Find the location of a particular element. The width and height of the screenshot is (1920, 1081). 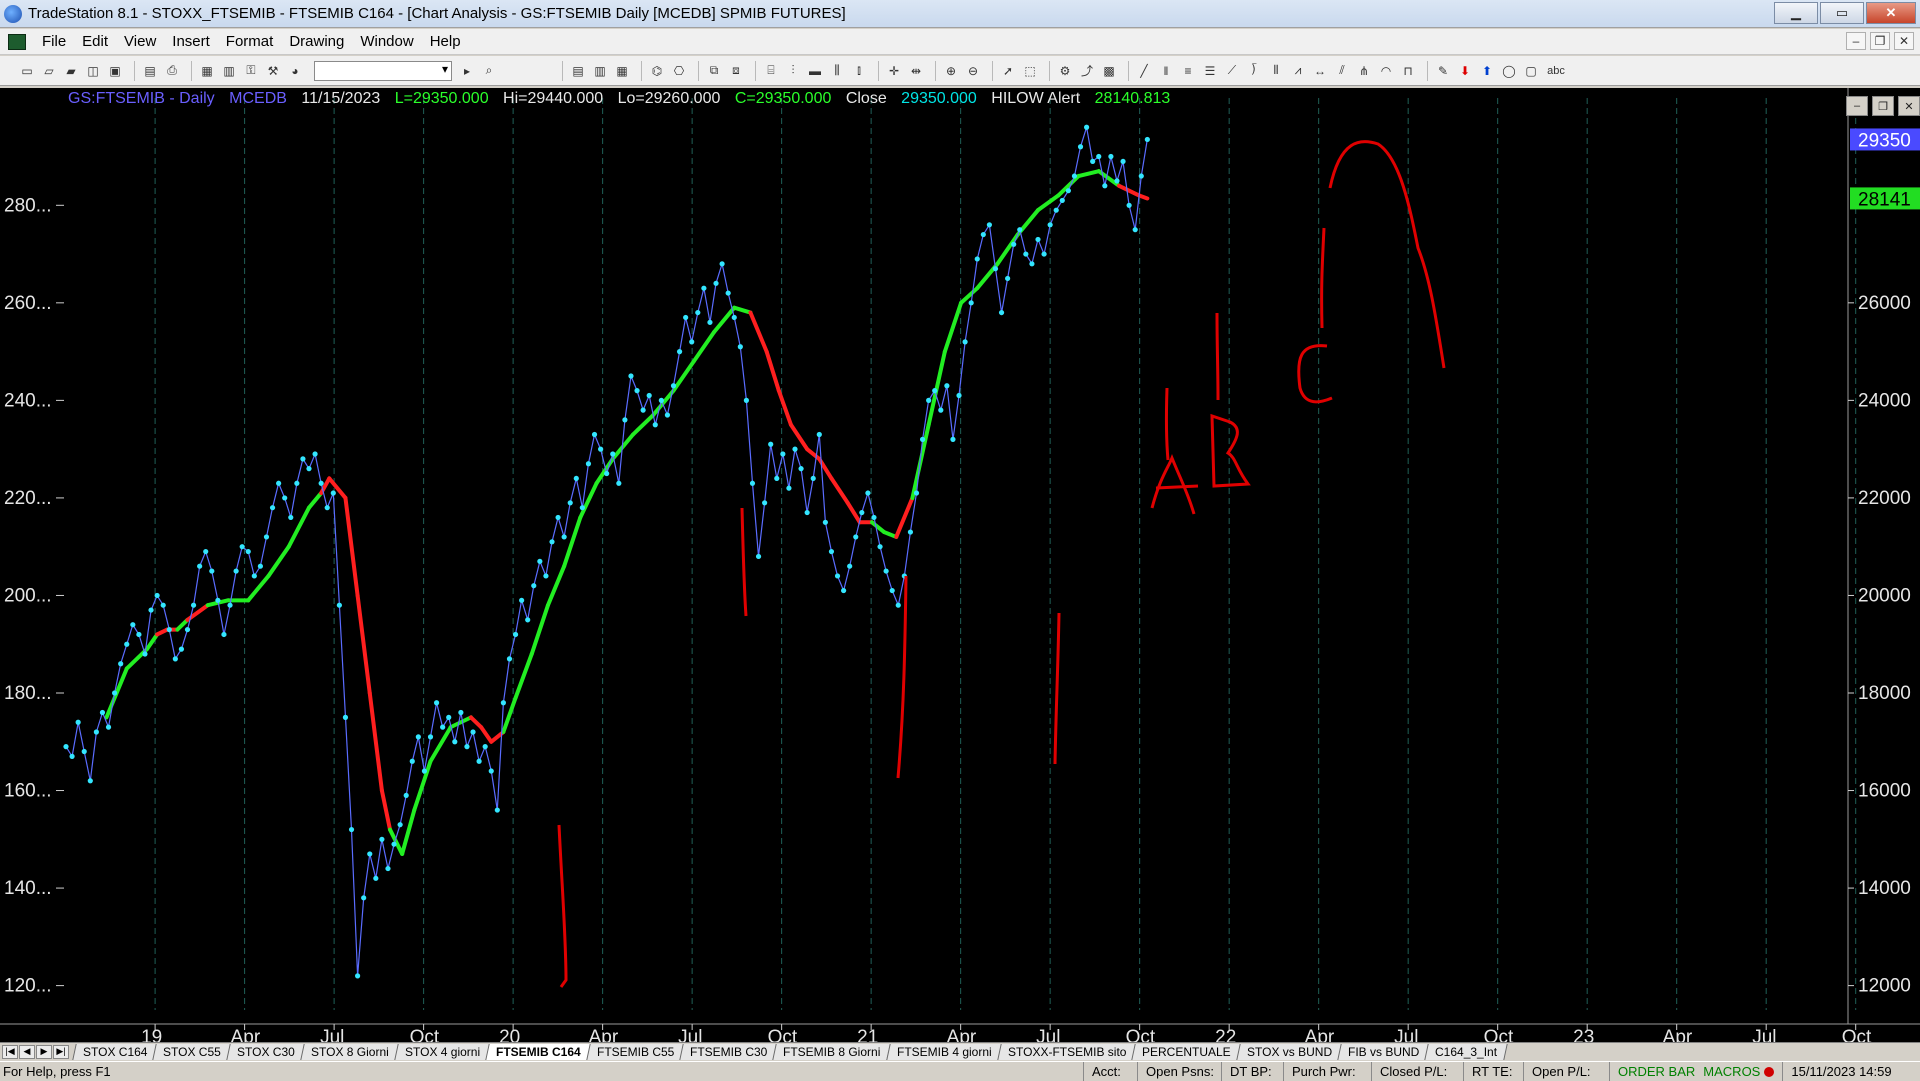

menu-edit: Edit is located at coordinates (95, 41).